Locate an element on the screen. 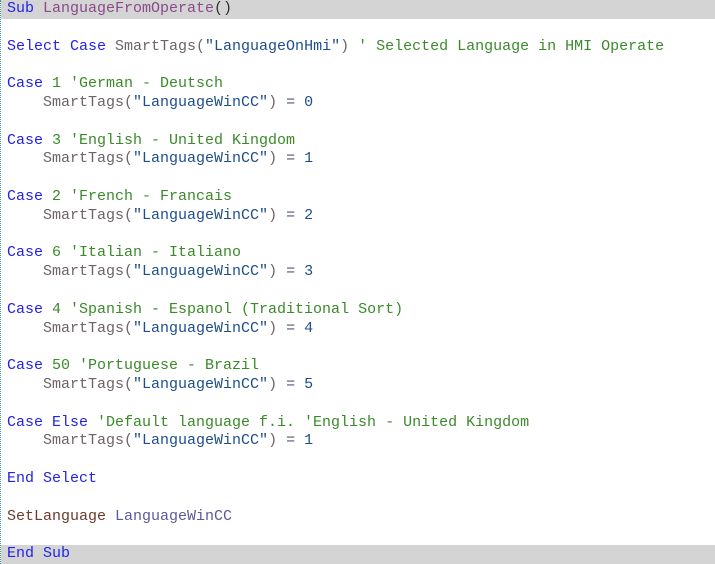 The width and height of the screenshot is (715, 564). code-token: 50 'Portuguese - Brazil is located at coordinates (156, 366).